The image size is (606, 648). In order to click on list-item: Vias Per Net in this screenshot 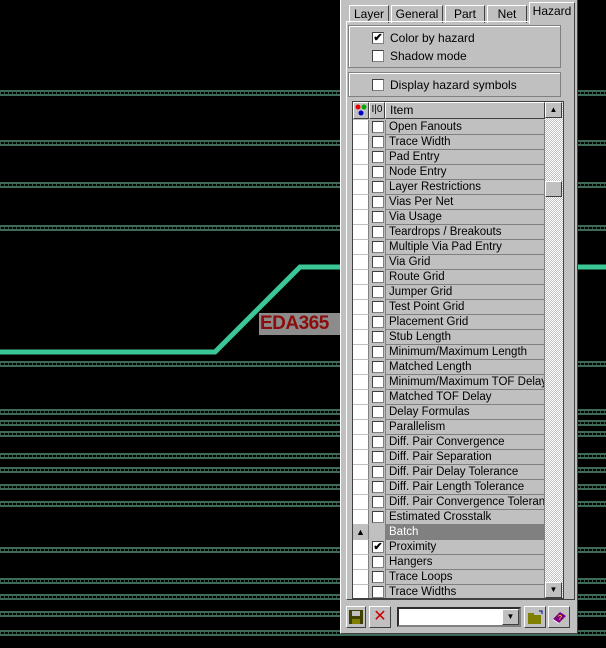, I will do `click(449, 202)`.